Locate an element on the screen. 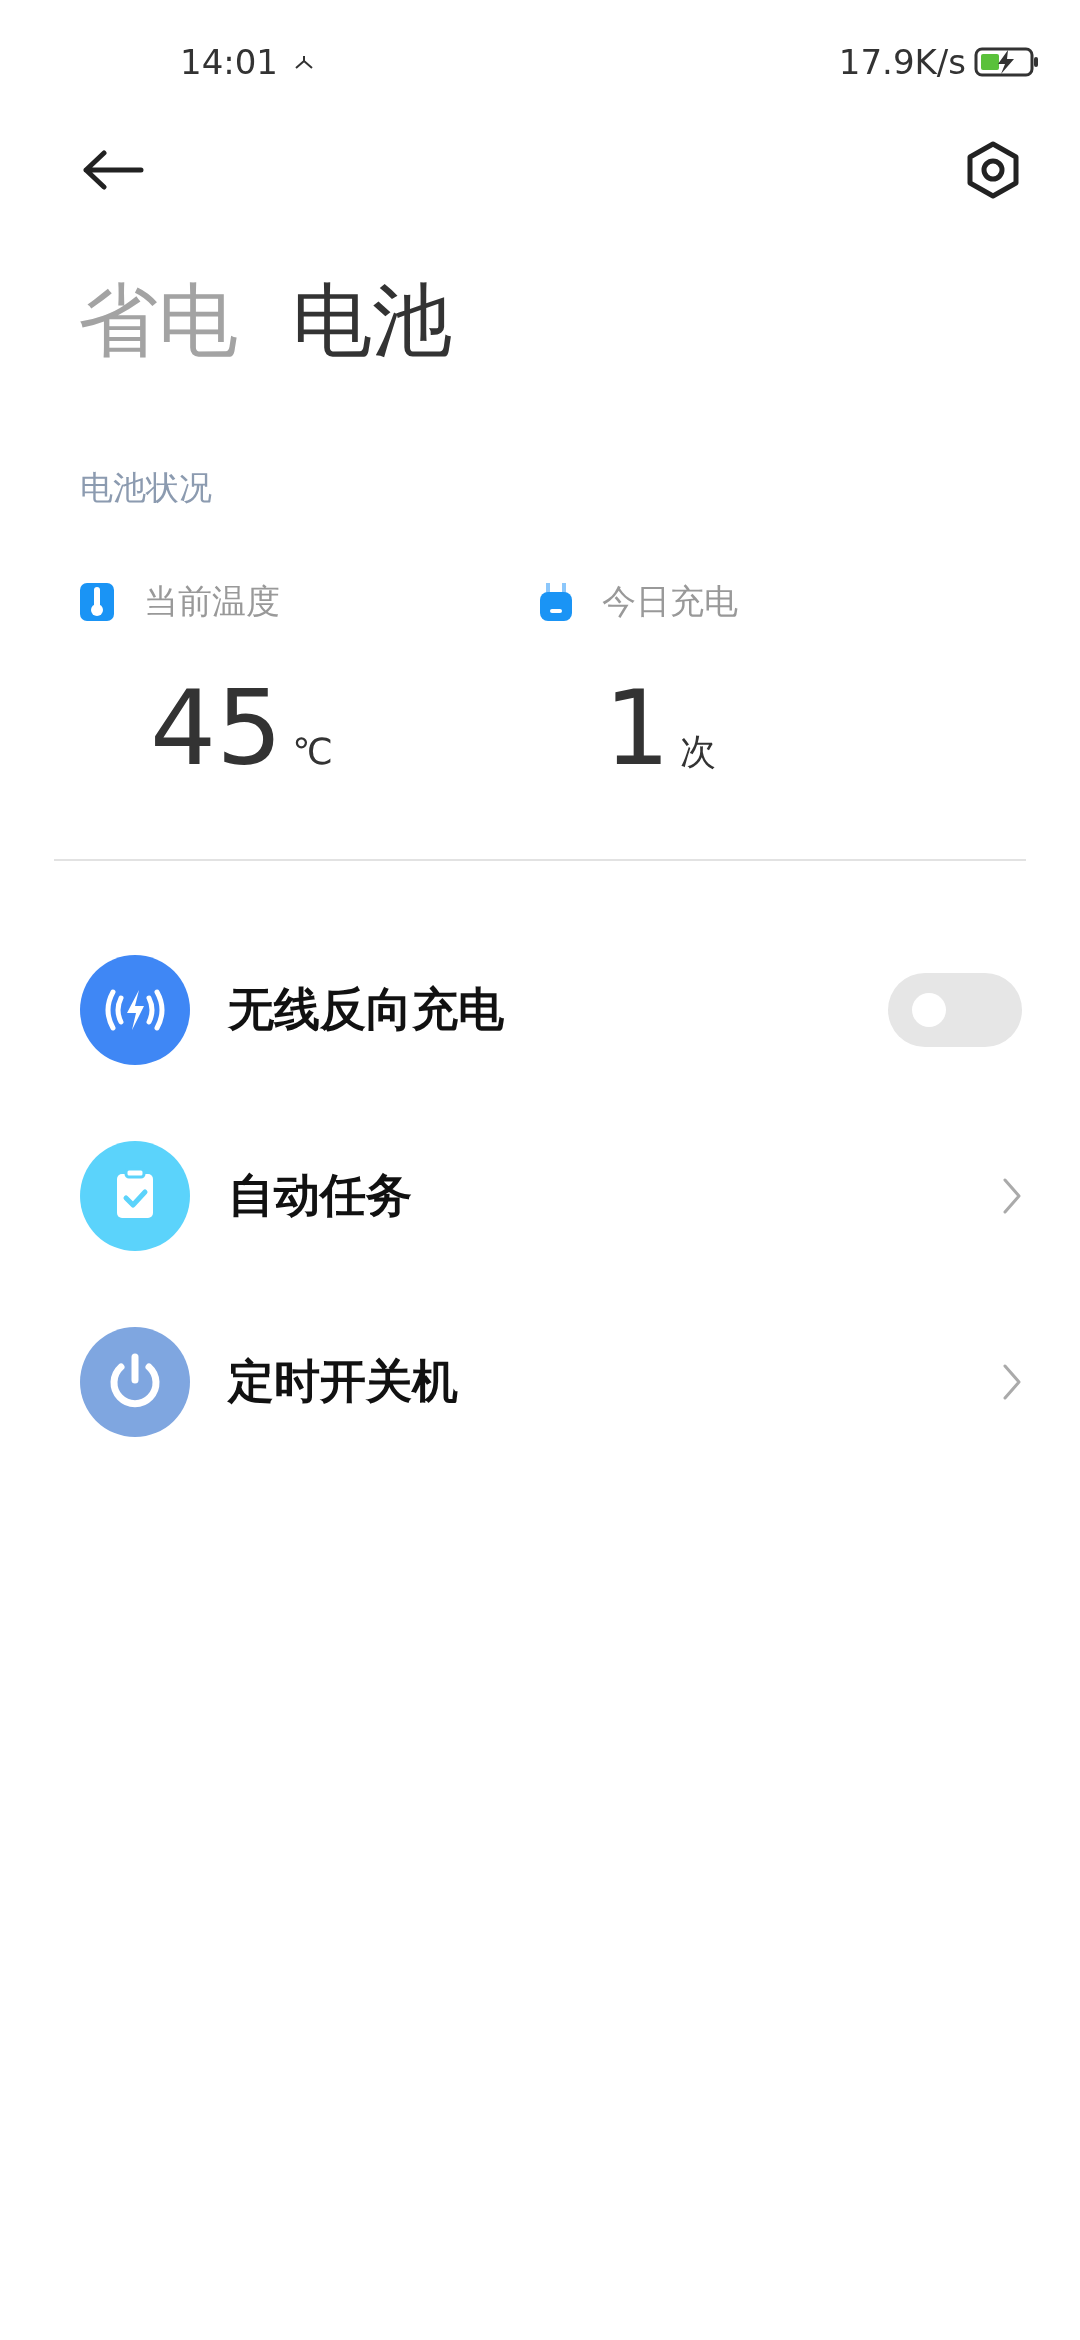 The width and height of the screenshot is (1080, 2340). stat-value: 45 is located at coordinates (216, 728).